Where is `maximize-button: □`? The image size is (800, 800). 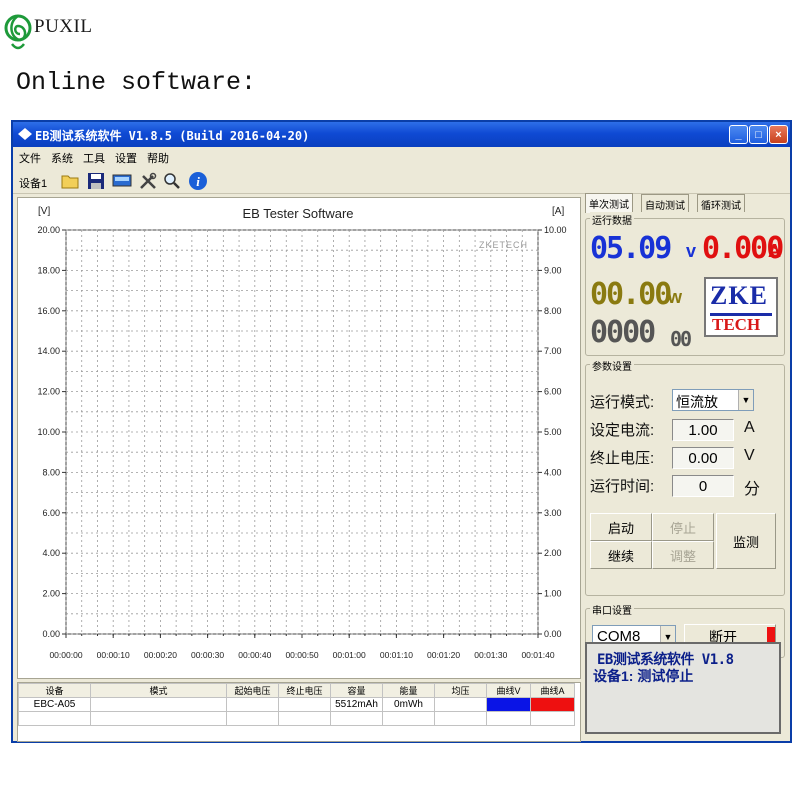
maximize-button: □ is located at coordinates (758, 134).